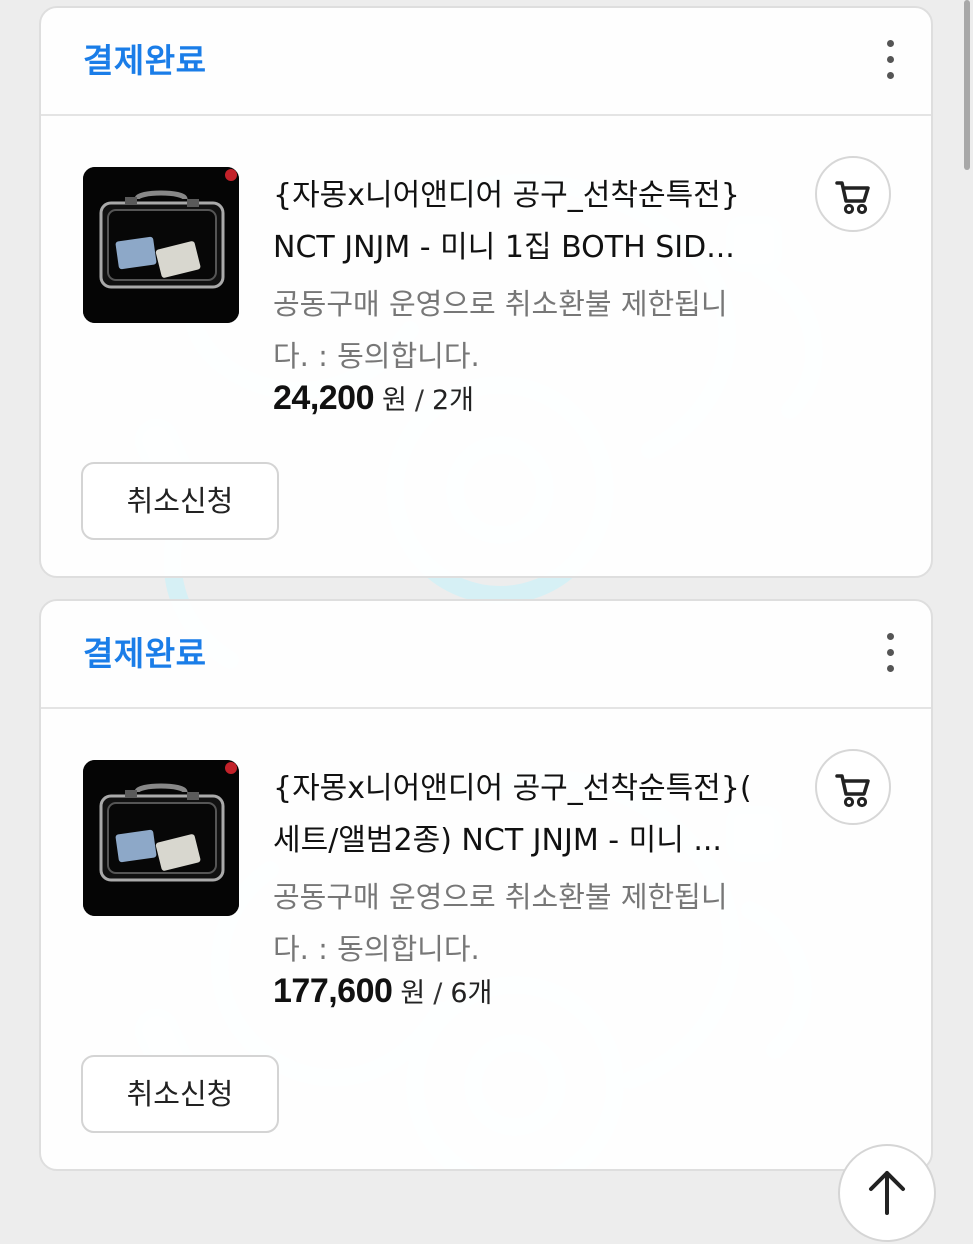  I want to click on scroll-to-top-button, so click(887, 1193).